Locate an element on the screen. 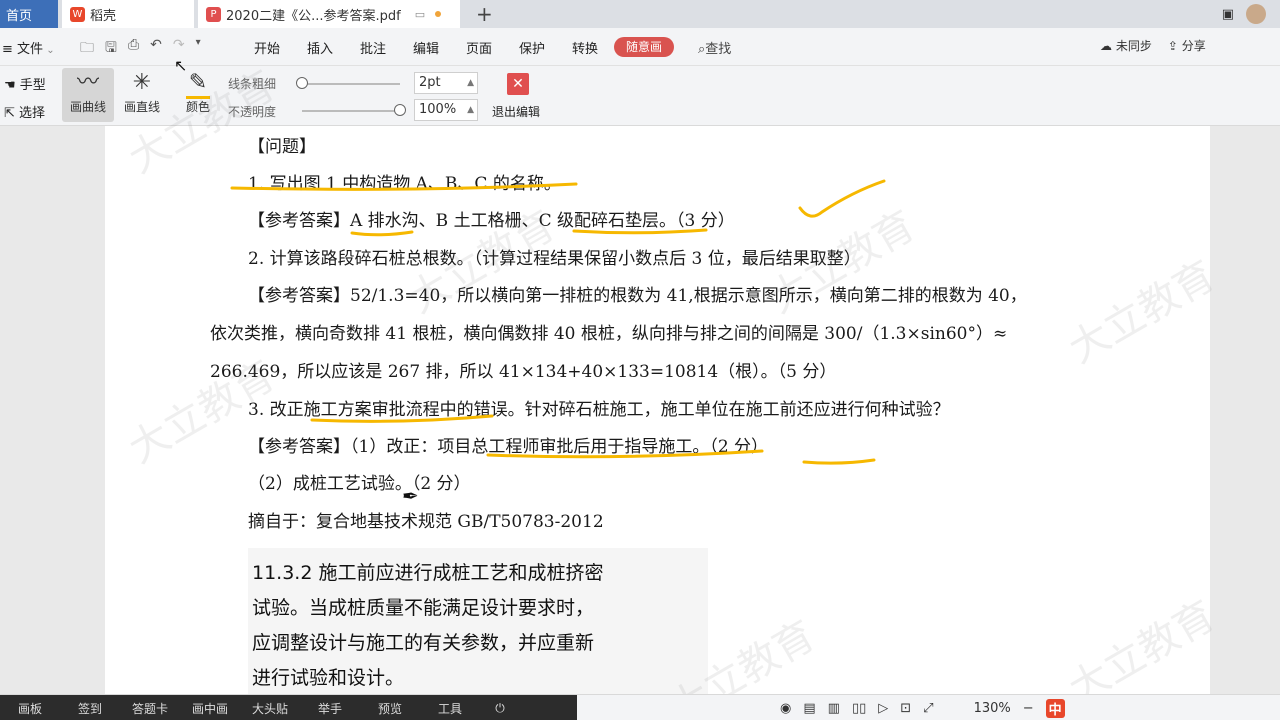  tab-daoke: W 稻壳 is located at coordinates (128, 14).